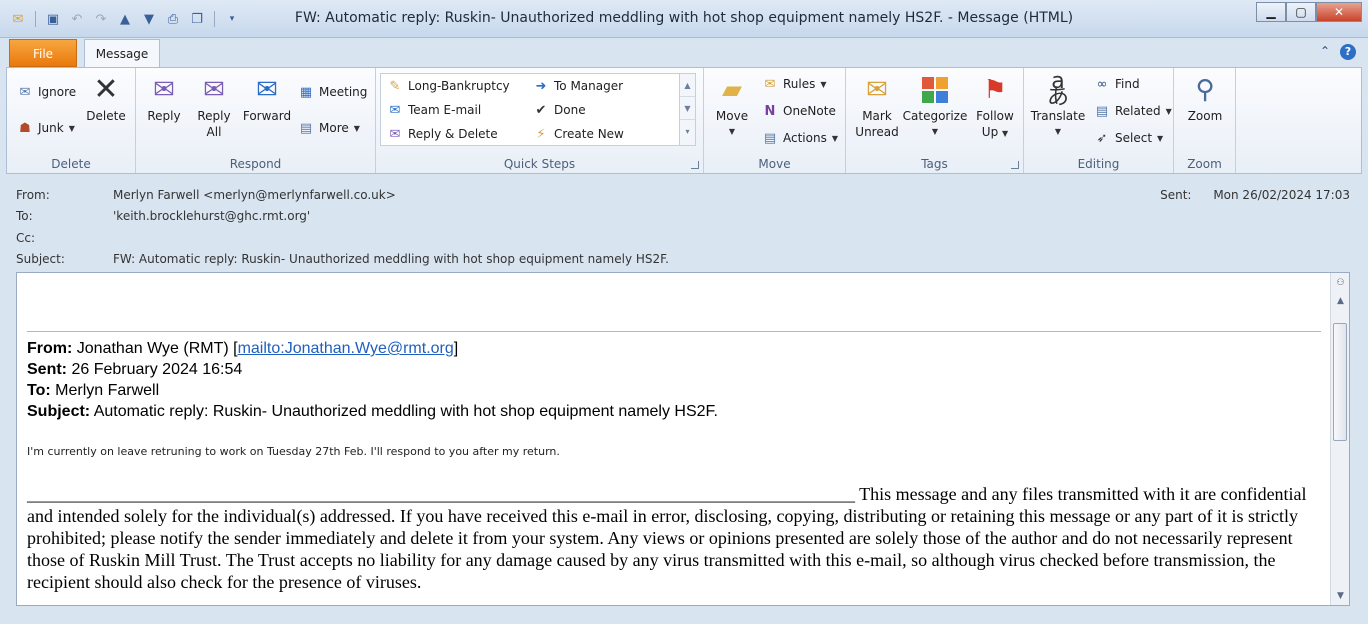 The image size is (1368, 624). What do you see at coordinates (1301, 12) in the screenshot?
I see `maximize-button: ▢` at bounding box center [1301, 12].